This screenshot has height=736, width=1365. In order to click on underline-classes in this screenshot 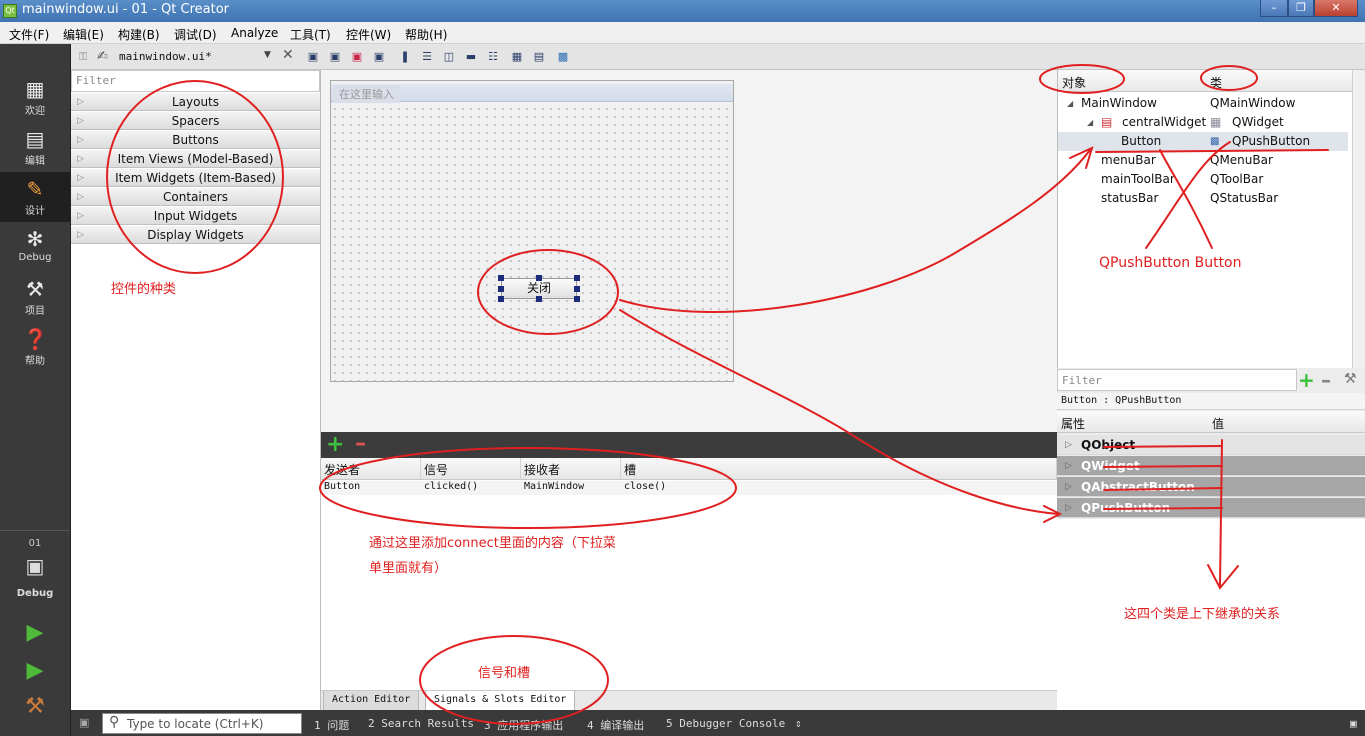, I will do `click(1163, 477)`.